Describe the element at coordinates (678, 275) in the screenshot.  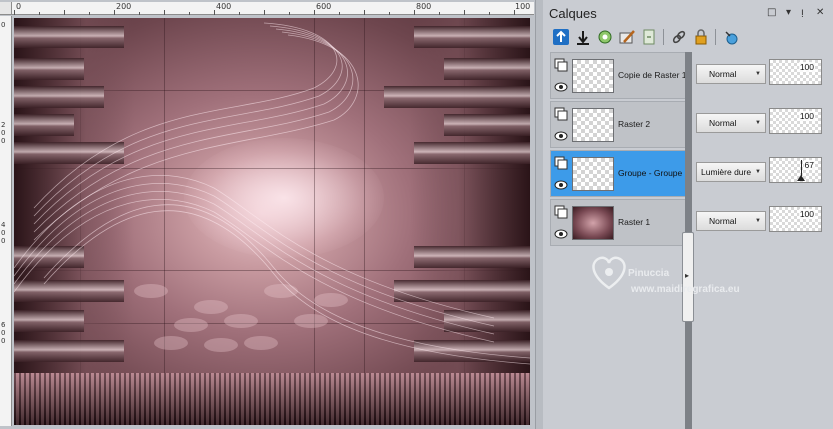
I see `watermark: Pinuccia www.maidiregrafica.eu` at that location.